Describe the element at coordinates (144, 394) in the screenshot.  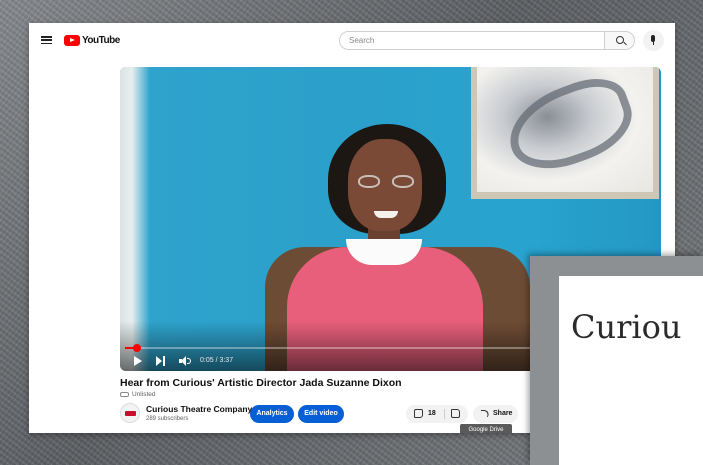
I see `visibility-label: Unlisted` at that location.